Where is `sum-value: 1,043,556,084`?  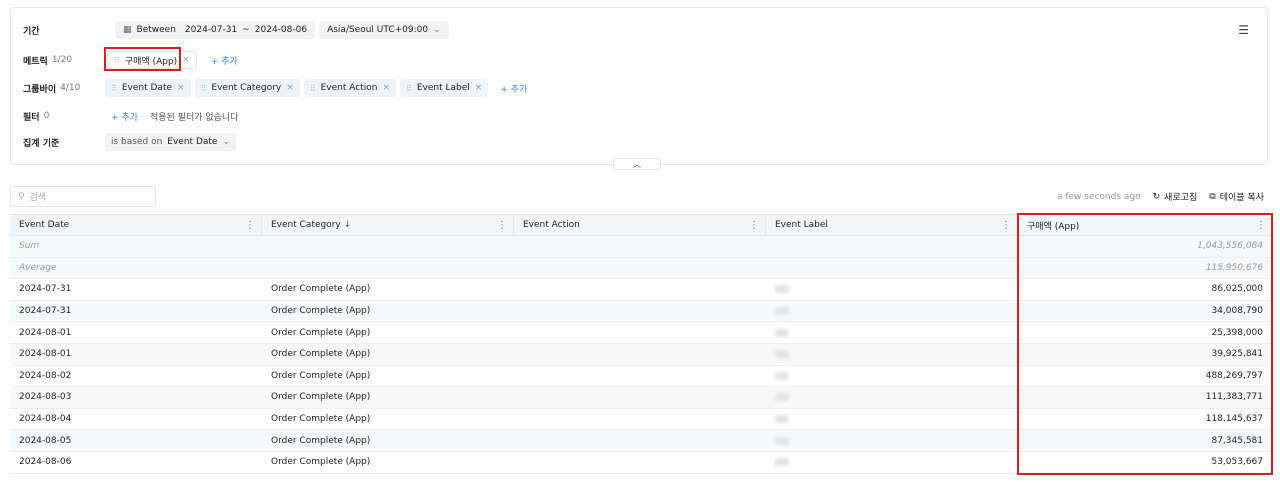
sum-value: 1,043,556,084 is located at coordinates (1230, 246).